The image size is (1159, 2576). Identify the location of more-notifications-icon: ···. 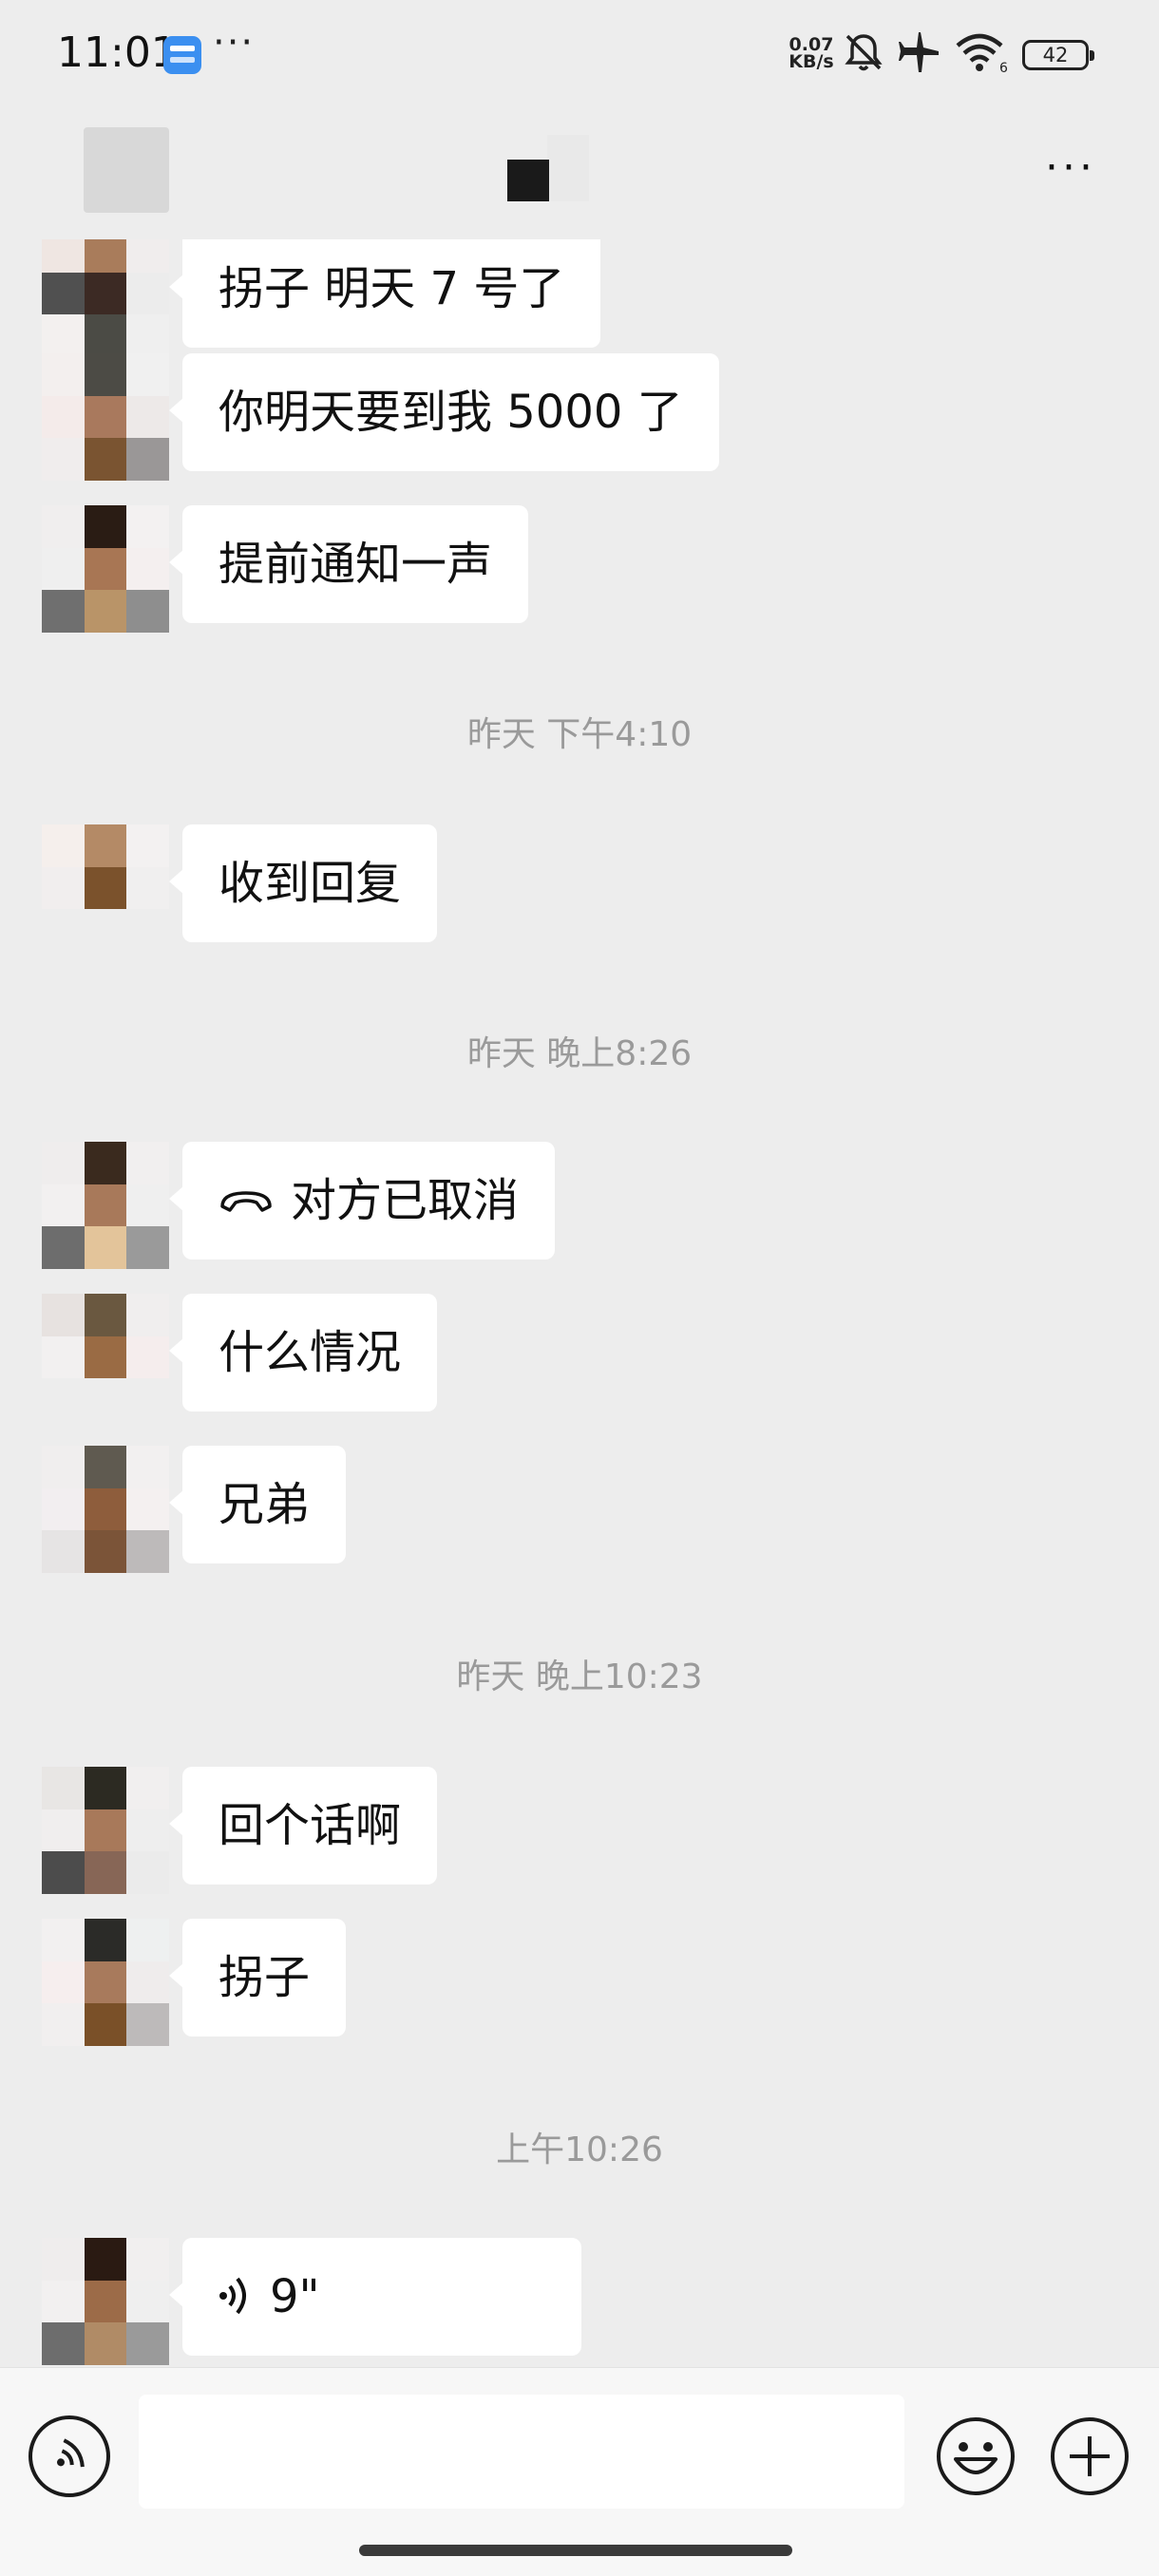
(234, 43).